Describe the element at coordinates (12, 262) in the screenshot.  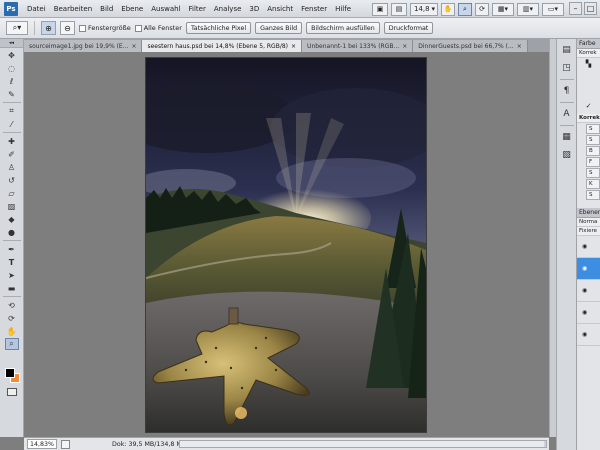
I see `type-tool-icon: T` at that location.